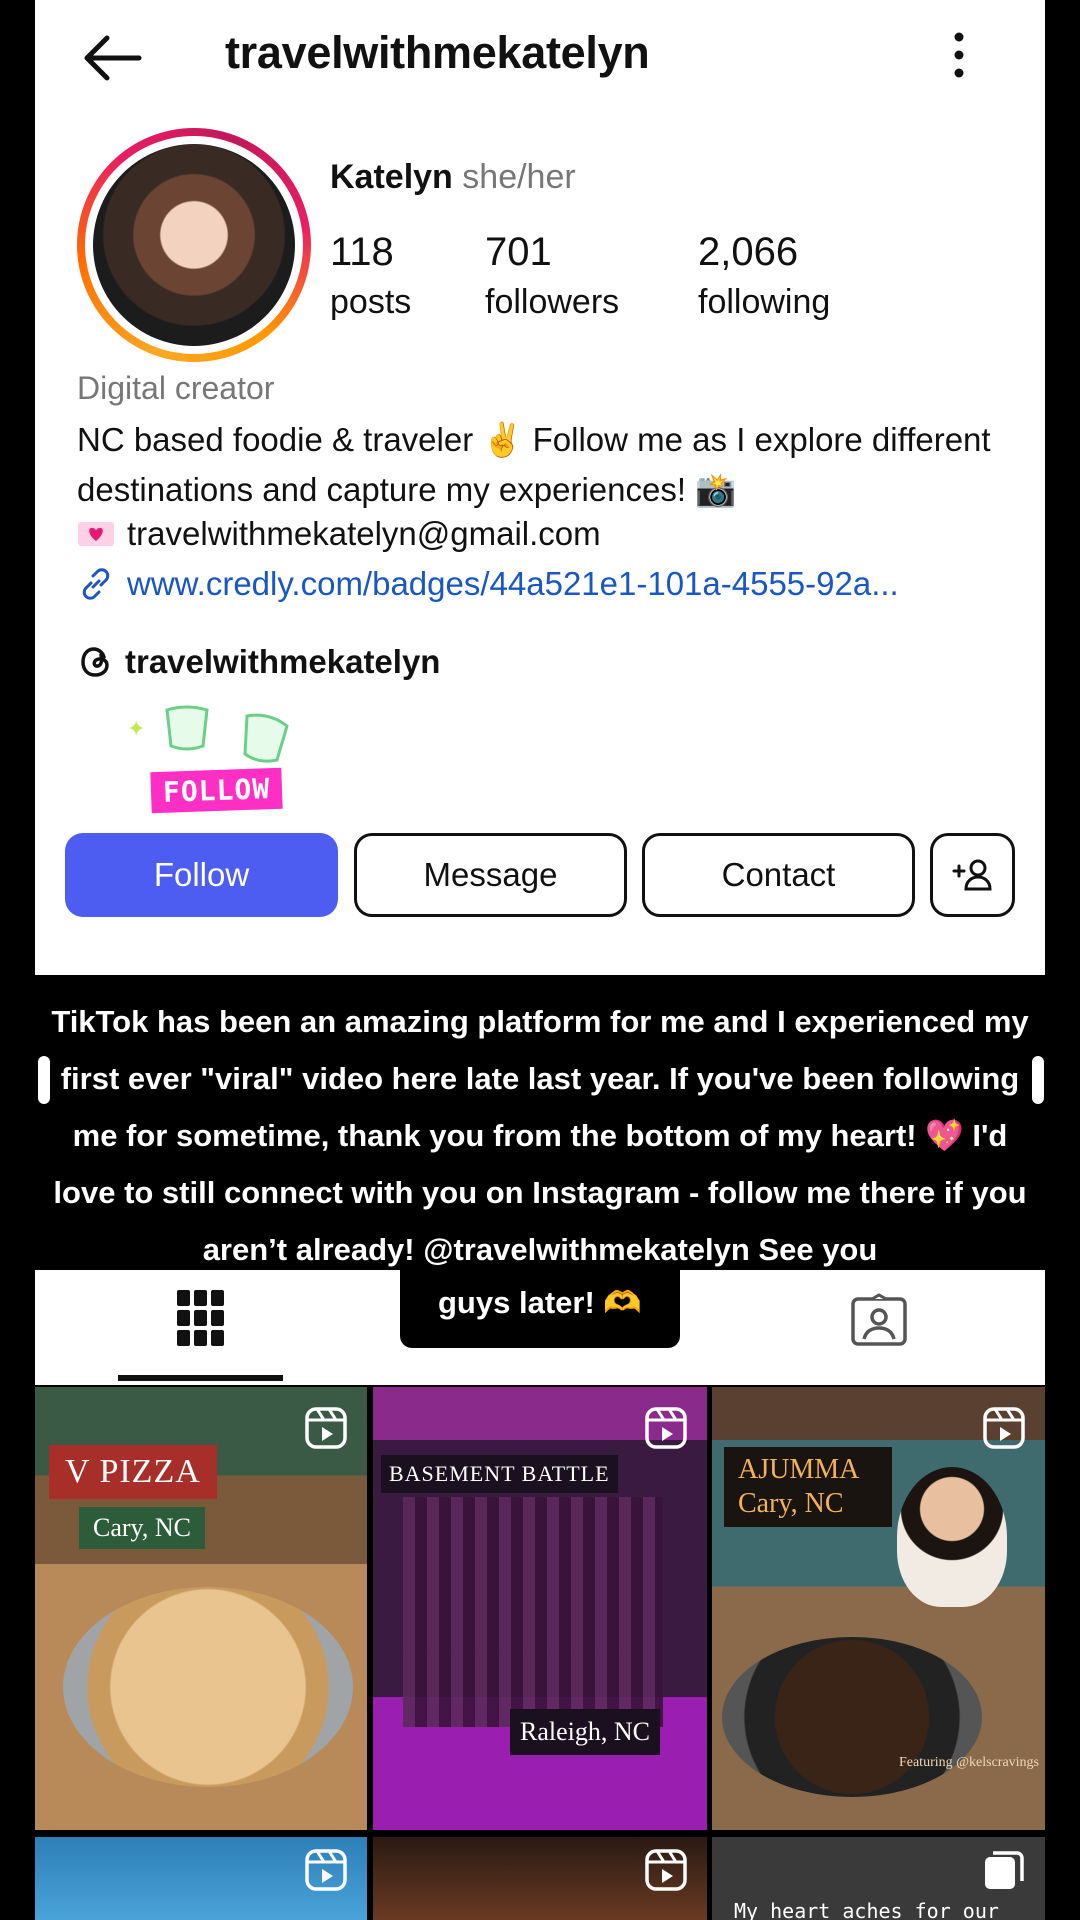 The height and width of the screenshot is (1920, 1080). I want to click on email-text: travelwithmekatelyn@gmail.com, so click(364, 533).